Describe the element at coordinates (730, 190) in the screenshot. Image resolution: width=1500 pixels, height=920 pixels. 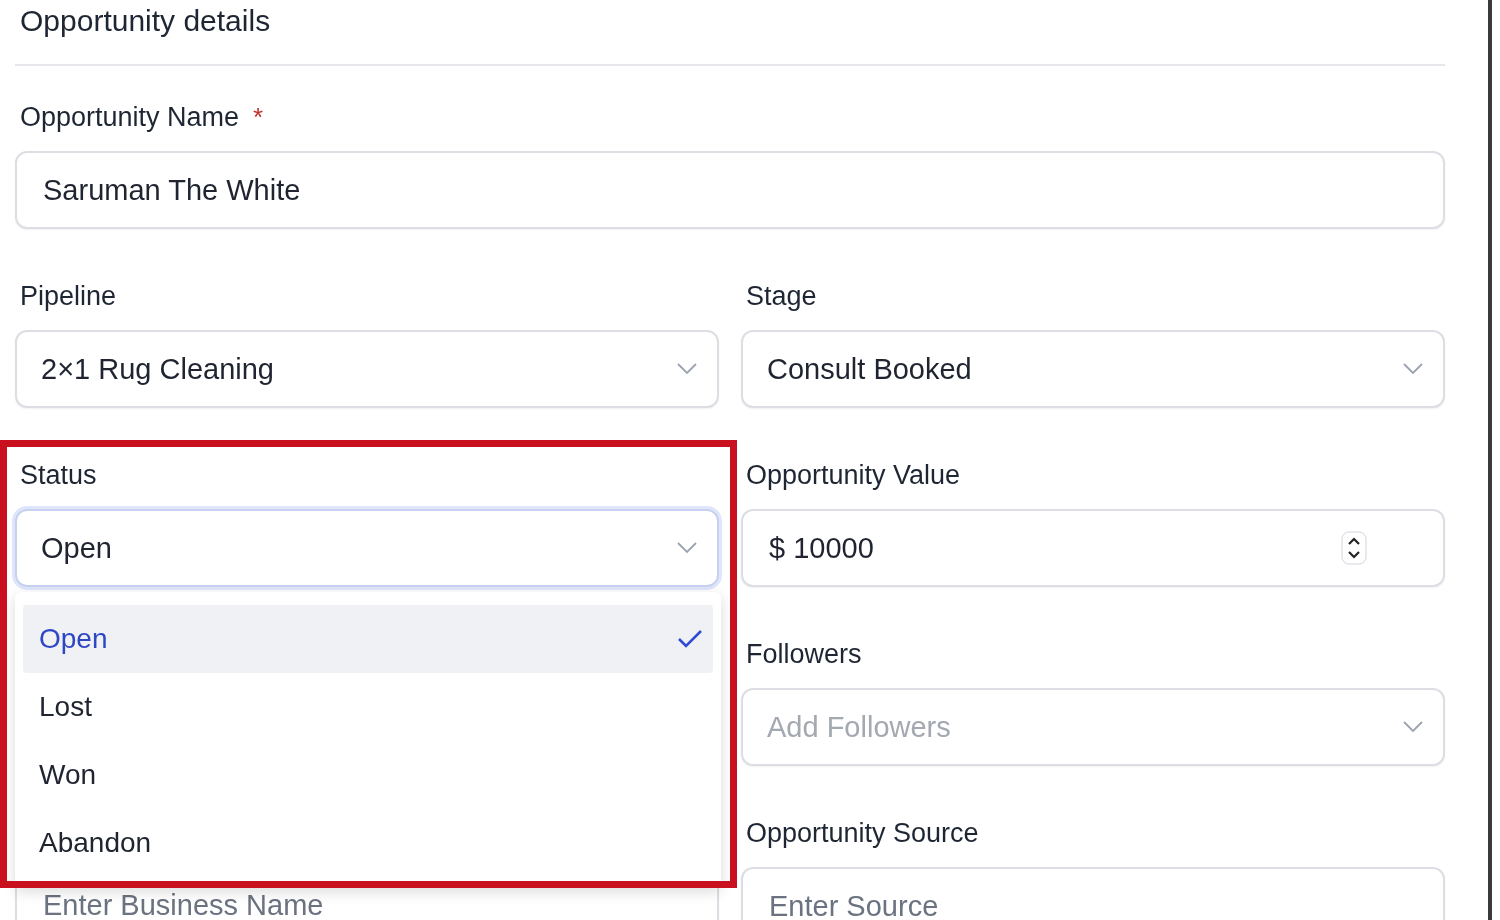
I see `text-field: Saruman The White` at that location.